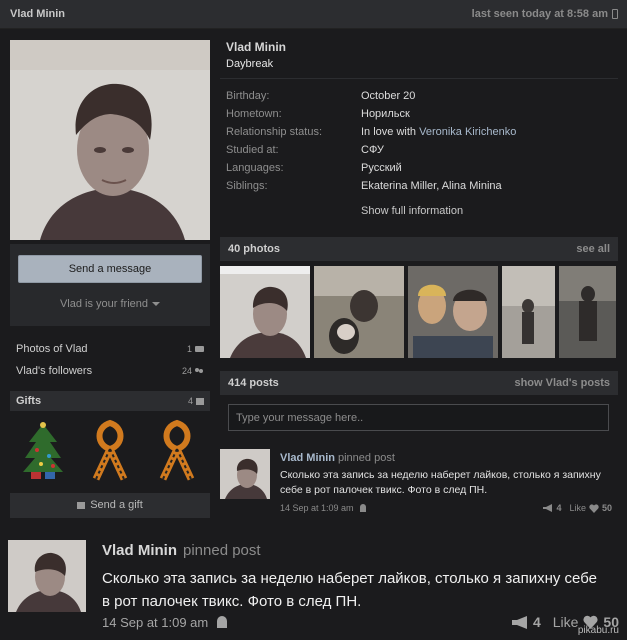 This screenshot has width=627, height=640. What do you see at coordinates (110, 269) in the screenshot?
I see `send-message-button: Send a message` at bounding box center [110, 269].